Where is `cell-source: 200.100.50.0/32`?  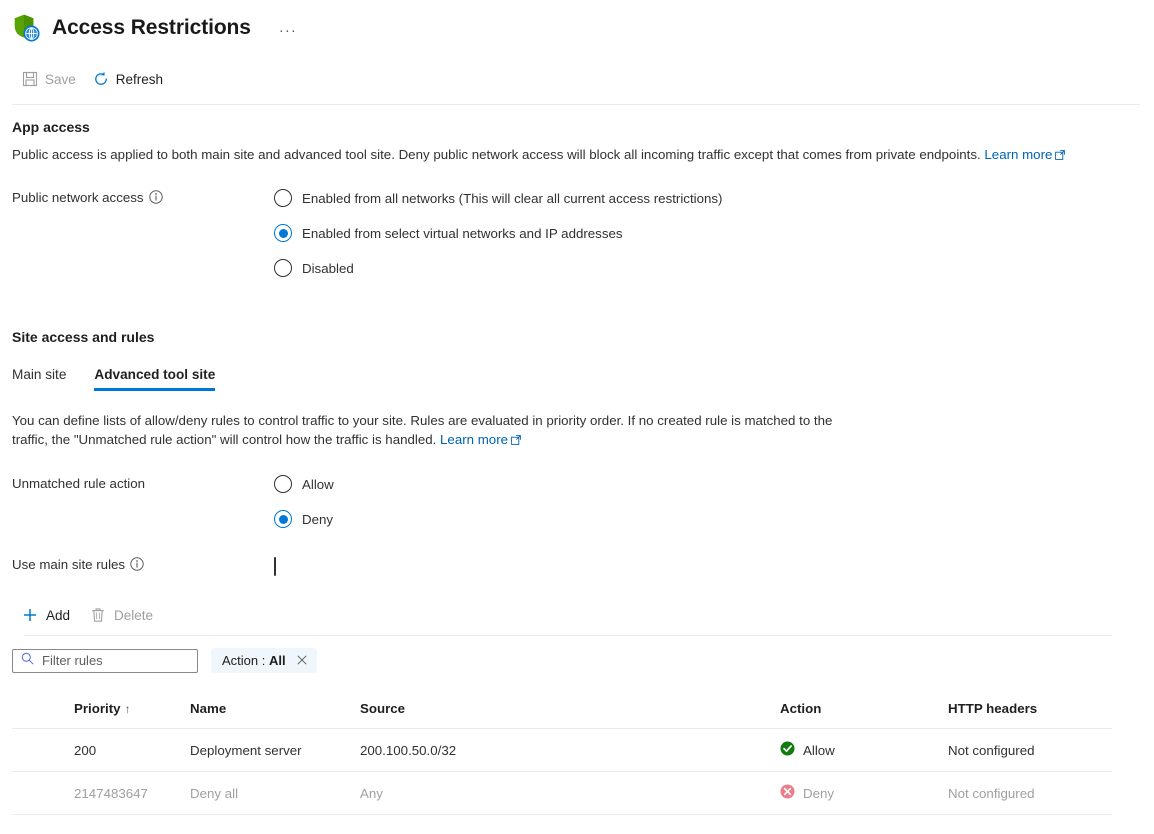
cell-source: 200.100.50.0/32 is located at coordinates (562, 750).